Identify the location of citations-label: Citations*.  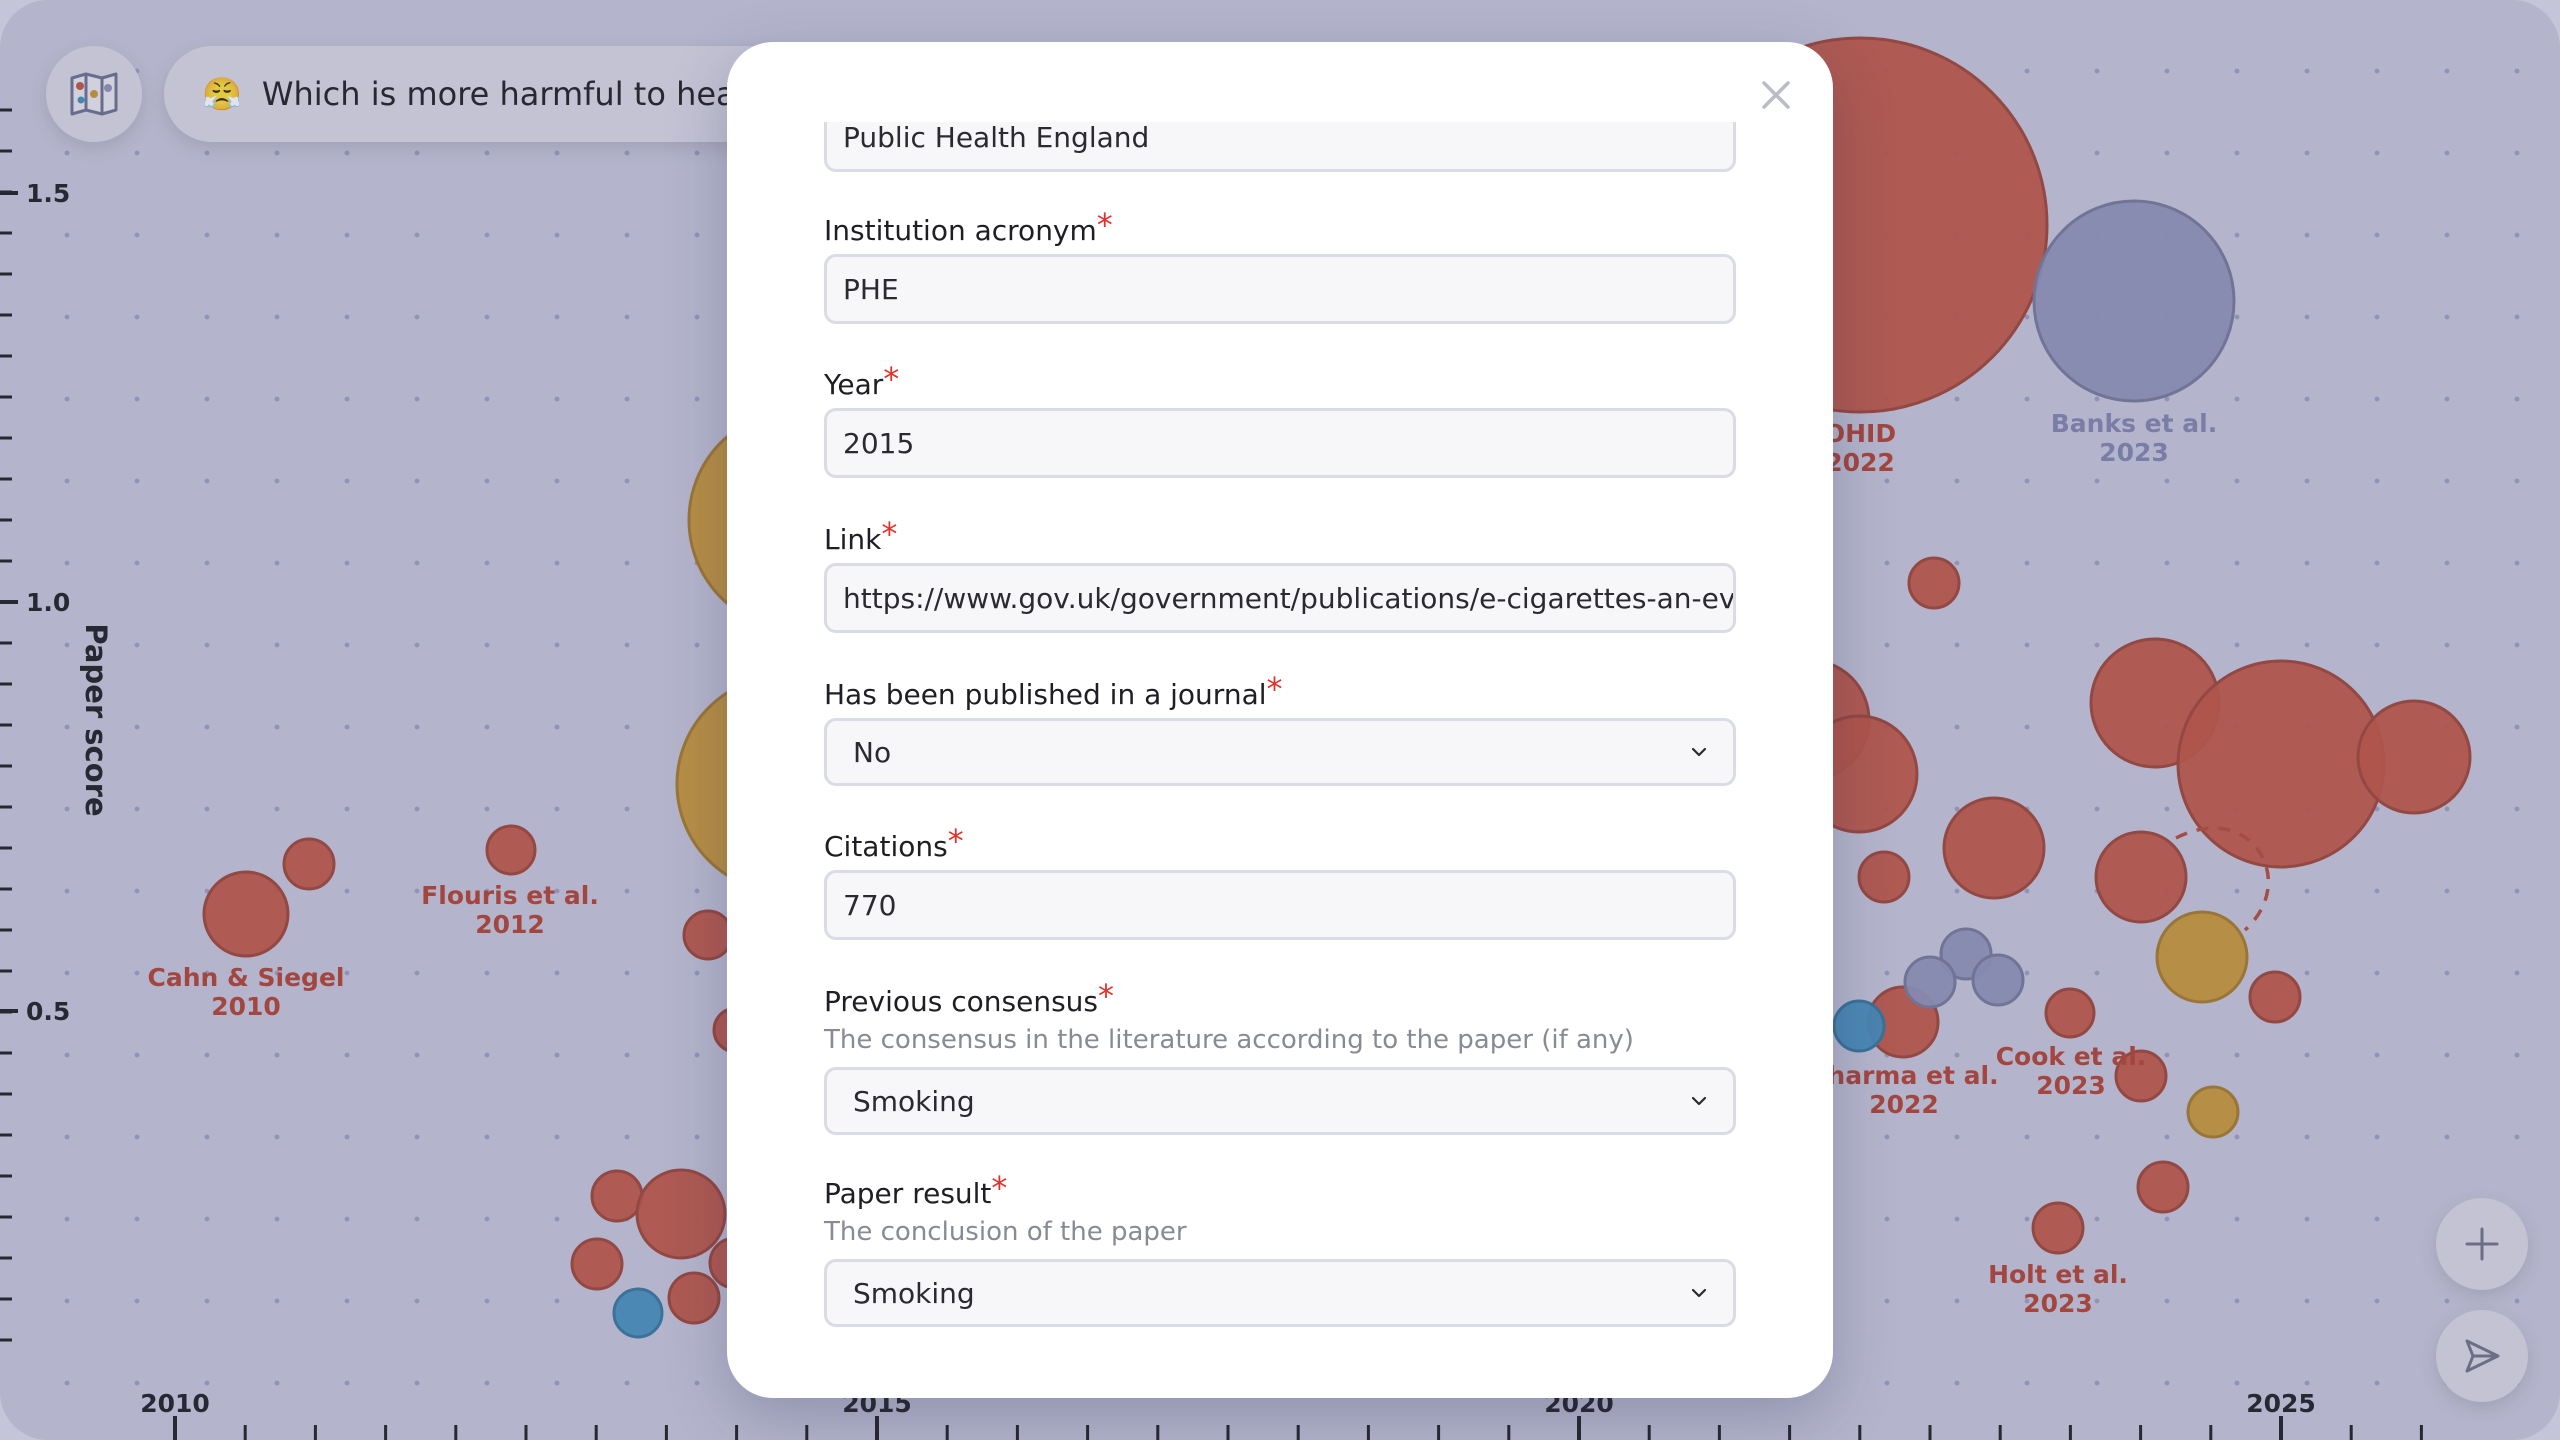
(894, 842).